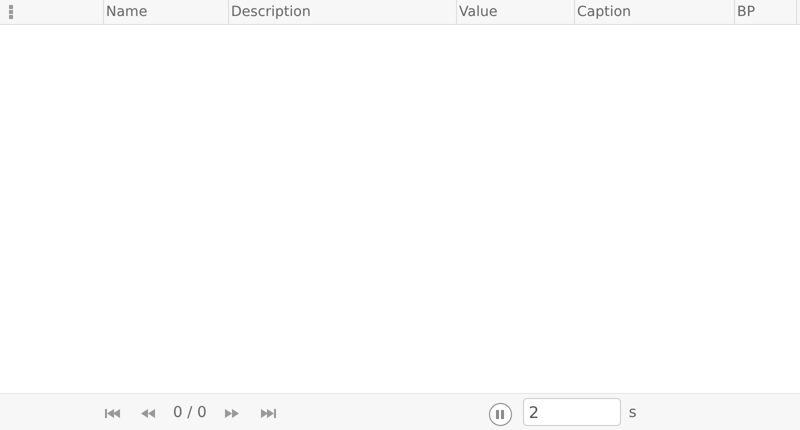  What do you see at coordinates (604, 12) in the screenshot?
I see `column-header: Caption` at bounding box center [604, 12].